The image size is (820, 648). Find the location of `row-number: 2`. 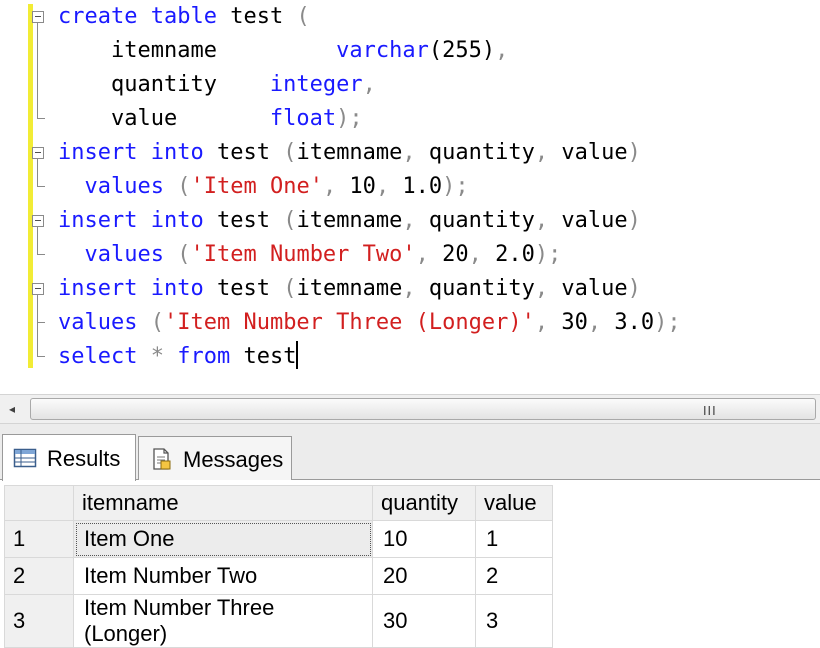

row-number: 2 is located at coordinates (39, 576).